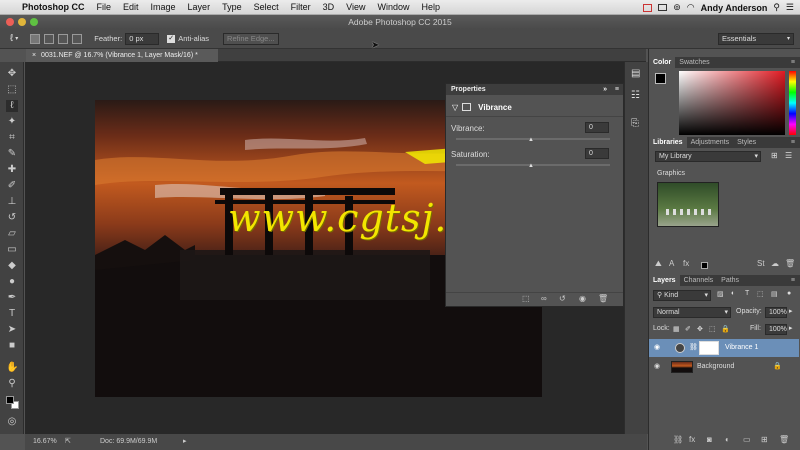  Describe the element at coordinates (605, 89) in the screenshot. I see `collapse-panel-icon: »` at that location.